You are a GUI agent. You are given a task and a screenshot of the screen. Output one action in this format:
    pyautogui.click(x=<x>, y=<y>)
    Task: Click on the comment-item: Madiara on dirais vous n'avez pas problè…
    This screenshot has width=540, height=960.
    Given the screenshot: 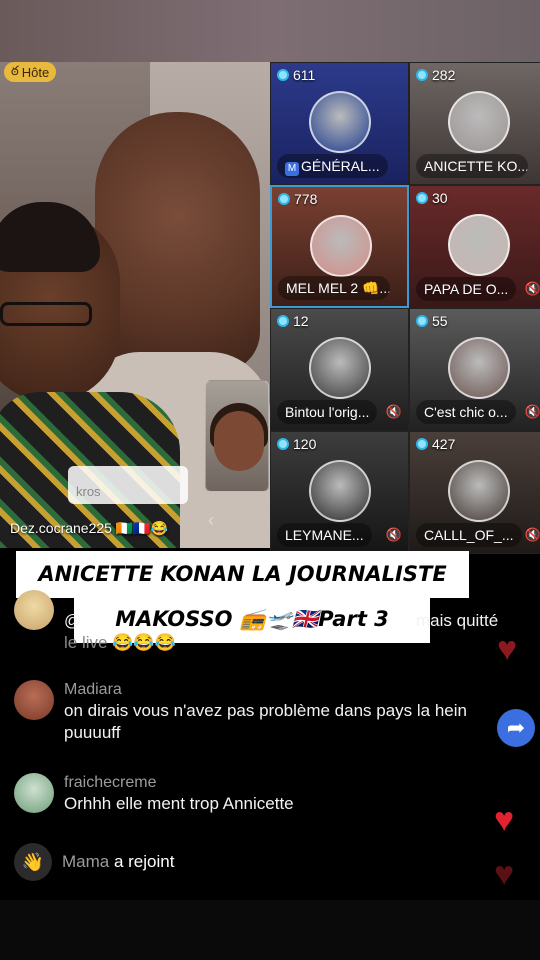 What is the action you would take?
    pyautogui.click(x=254, y=712)
    